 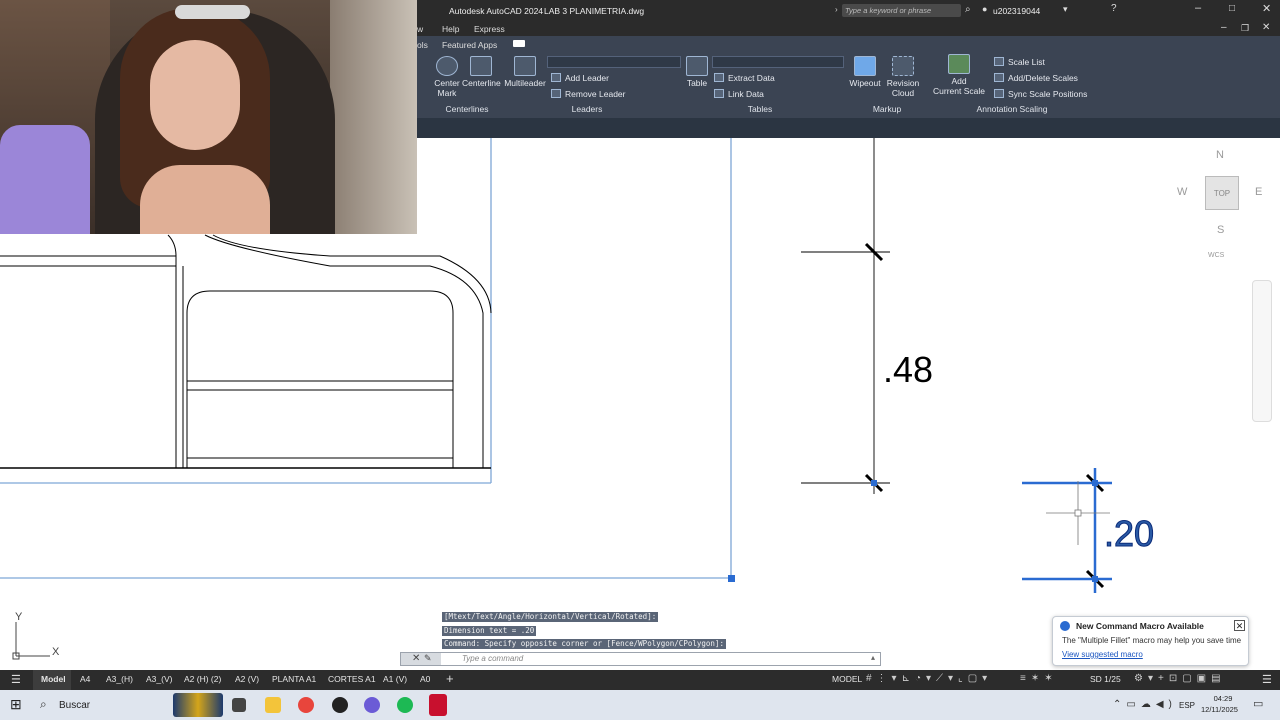 What do you see at coordinates (447, 77) in the screenshot?
I see `center-mark-button: Center Mark` at bounding box center [447, 77].